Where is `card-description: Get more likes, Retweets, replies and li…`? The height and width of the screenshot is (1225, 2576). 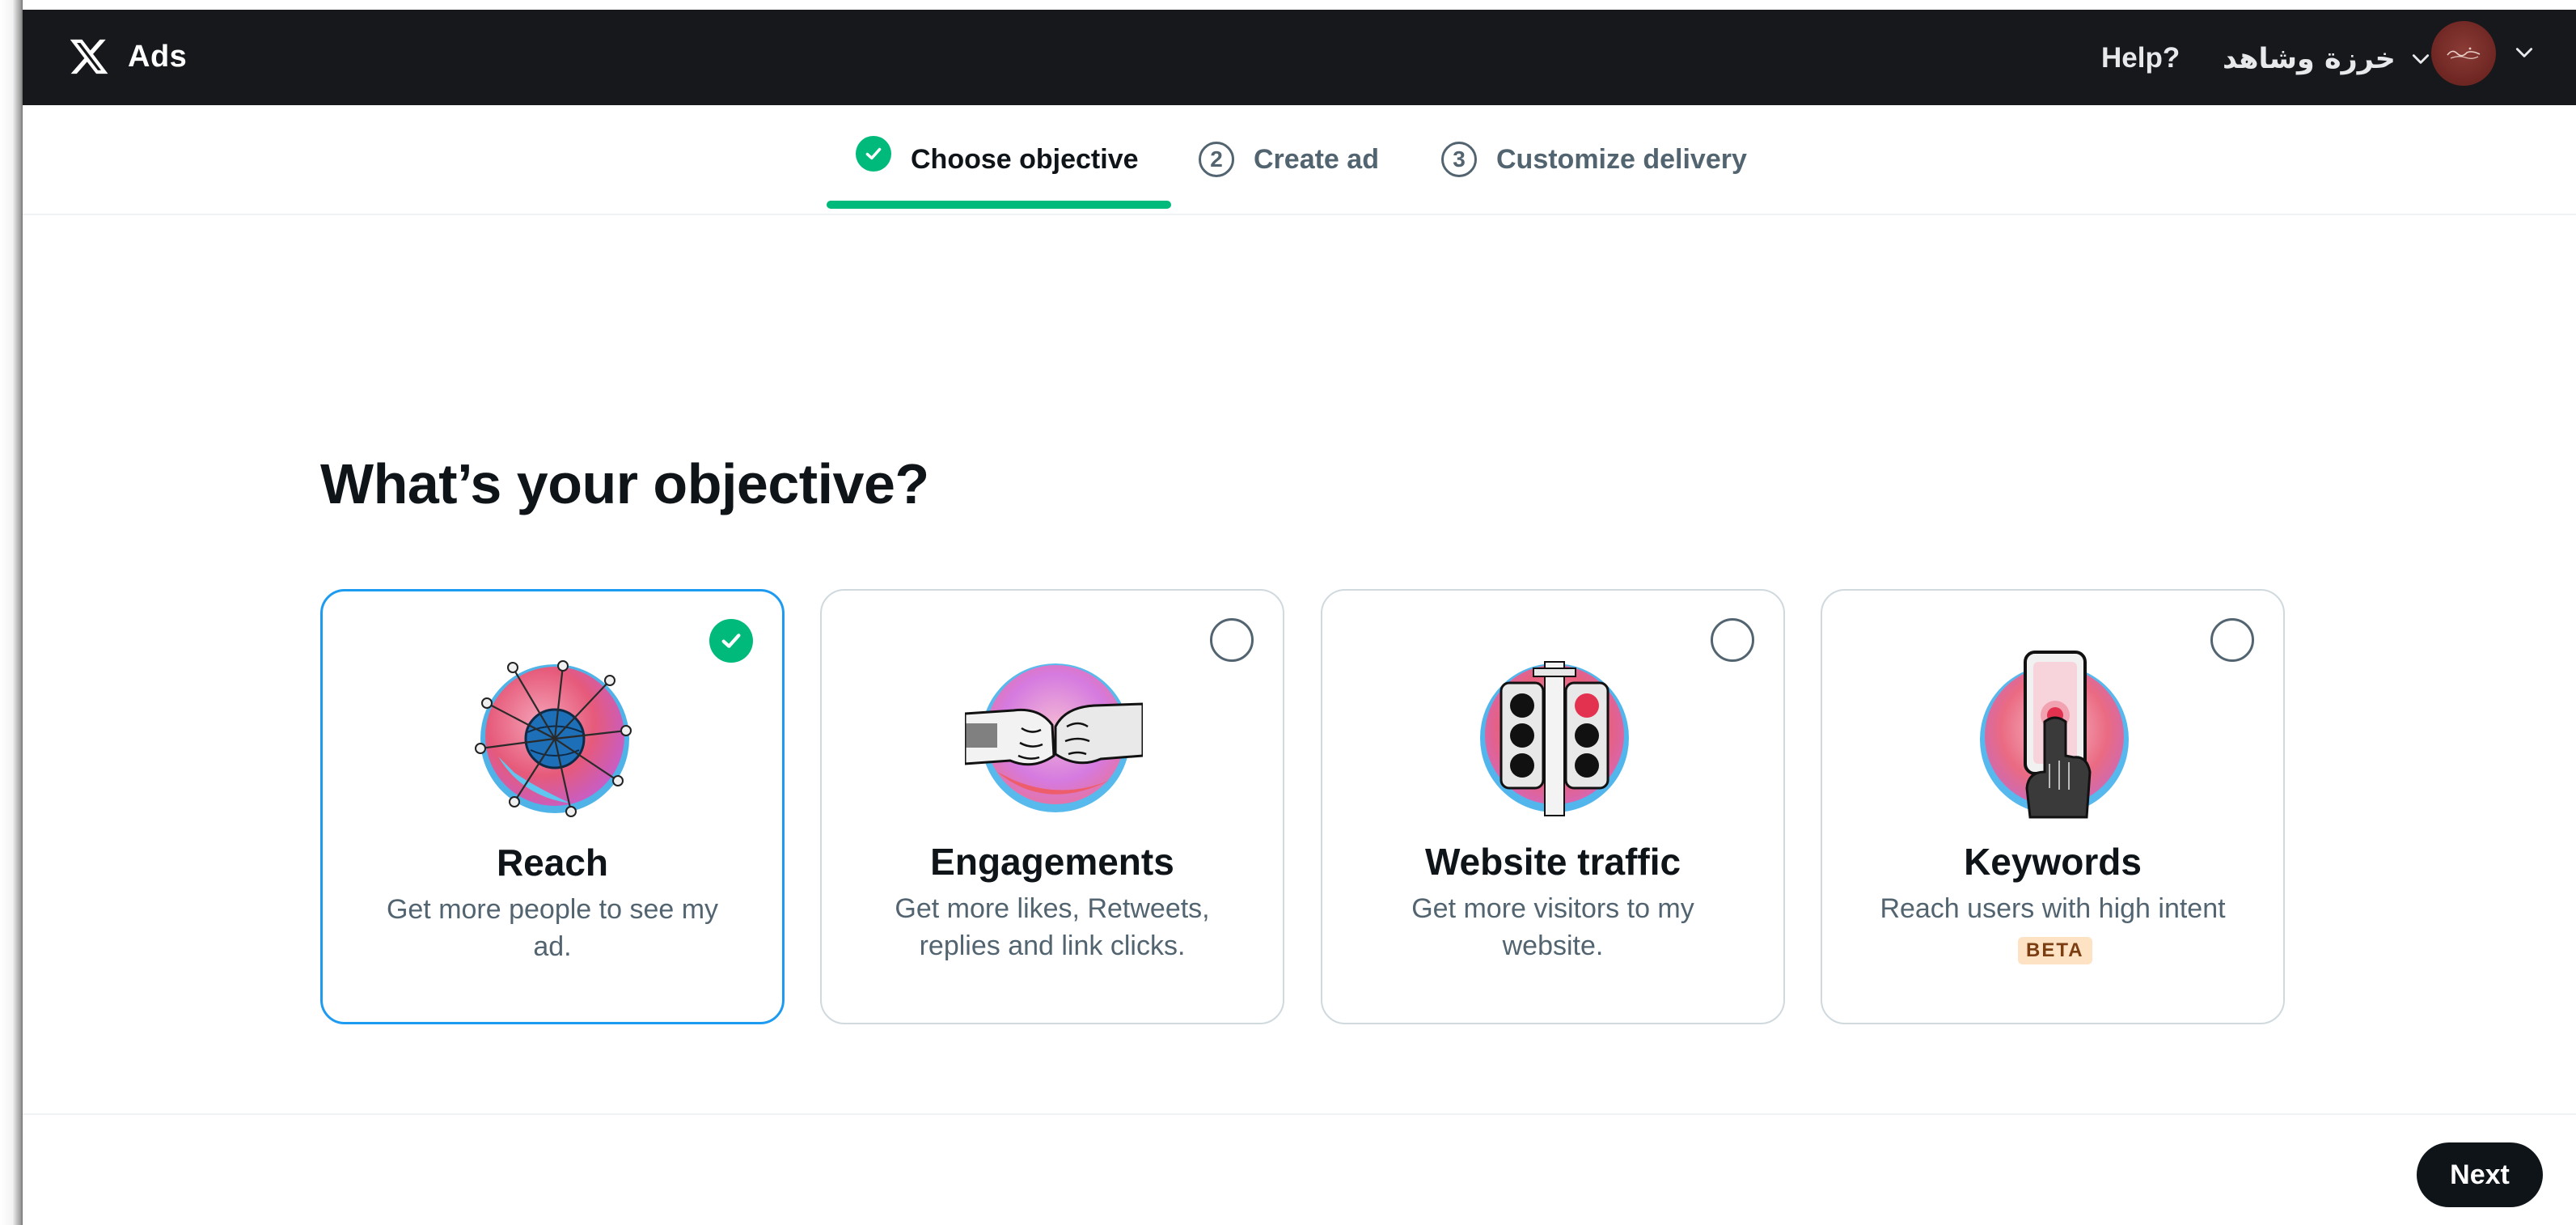
card-description: Get more likes, Retweets, replies and li… is located at coordinates (1053, 927).